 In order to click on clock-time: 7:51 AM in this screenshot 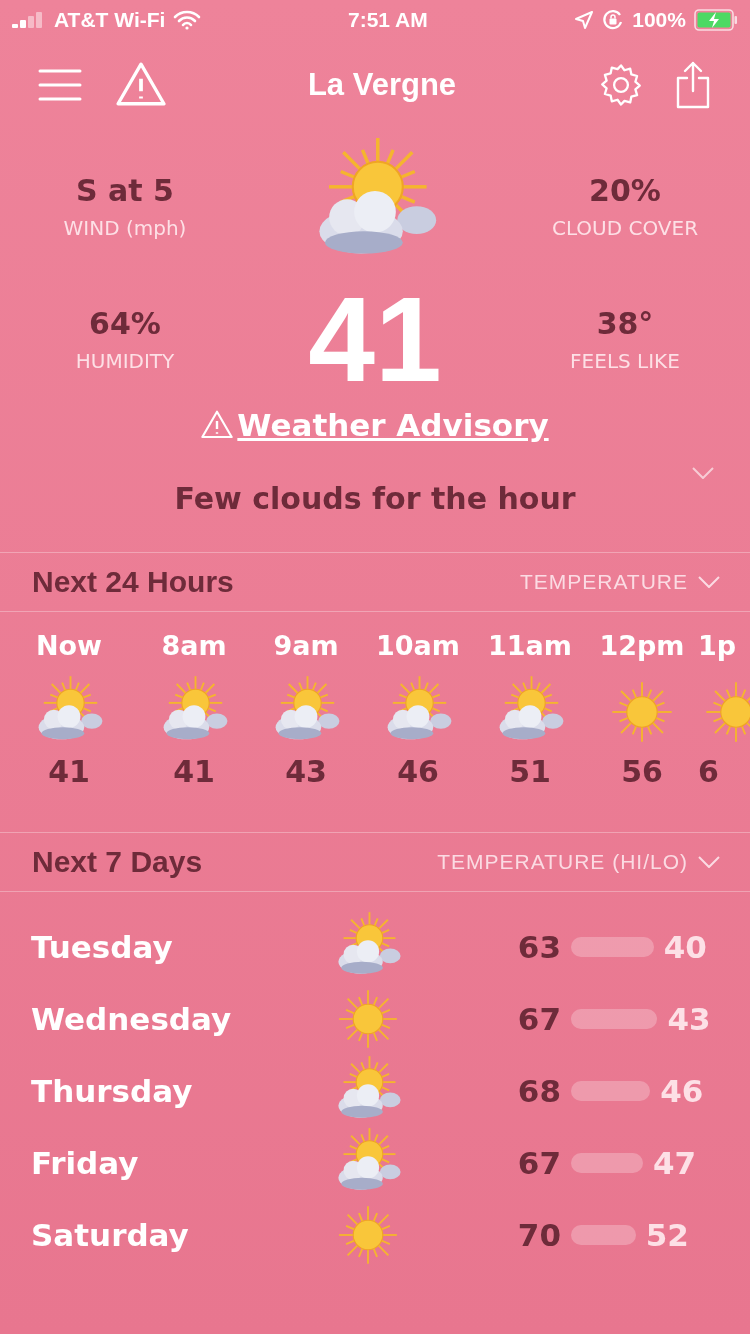, I will do `click(387, 20)`.